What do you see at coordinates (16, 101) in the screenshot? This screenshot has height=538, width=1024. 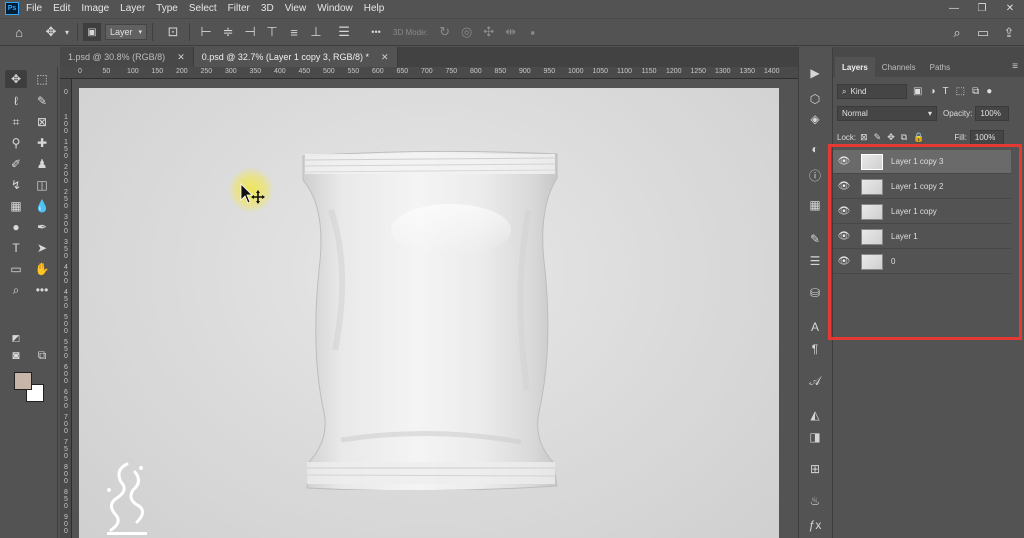 I see `lasso-tool-icon: ℓ` at bounding box center [16, 101].